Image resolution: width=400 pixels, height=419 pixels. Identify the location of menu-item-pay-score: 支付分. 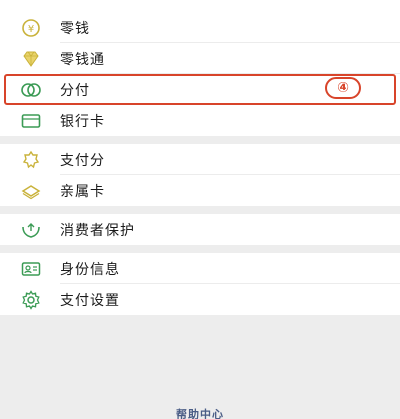
(200, 159).